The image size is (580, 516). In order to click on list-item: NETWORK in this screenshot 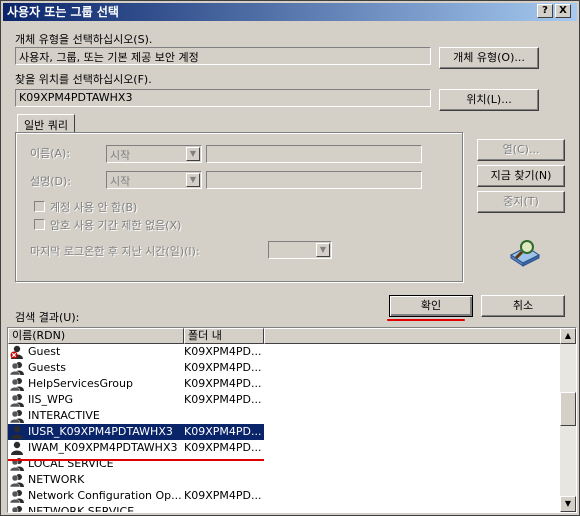, I will do `click(136, 480)`.